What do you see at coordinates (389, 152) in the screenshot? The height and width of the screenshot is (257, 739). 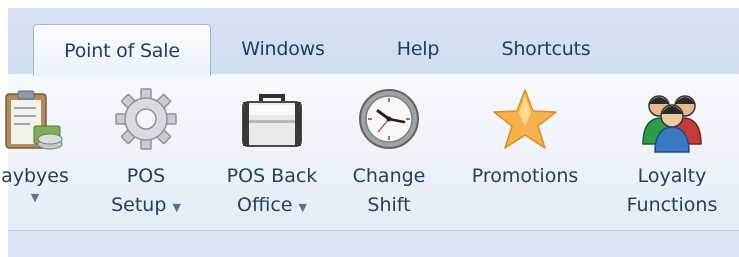 I see `change-shift-button: Change Shift` at bounding box center [389, 152].